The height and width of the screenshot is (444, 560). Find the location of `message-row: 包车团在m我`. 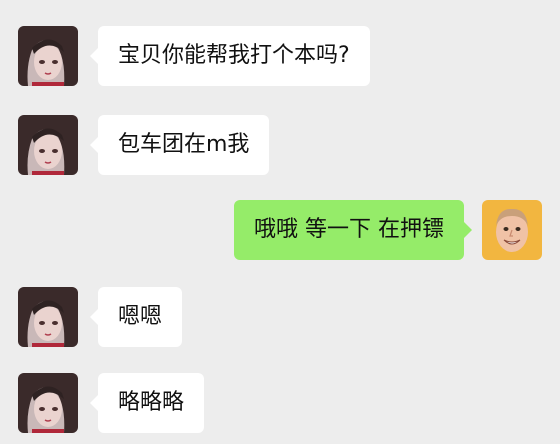

message-row: 包车团在m我 is located at coordinates (144, 145).